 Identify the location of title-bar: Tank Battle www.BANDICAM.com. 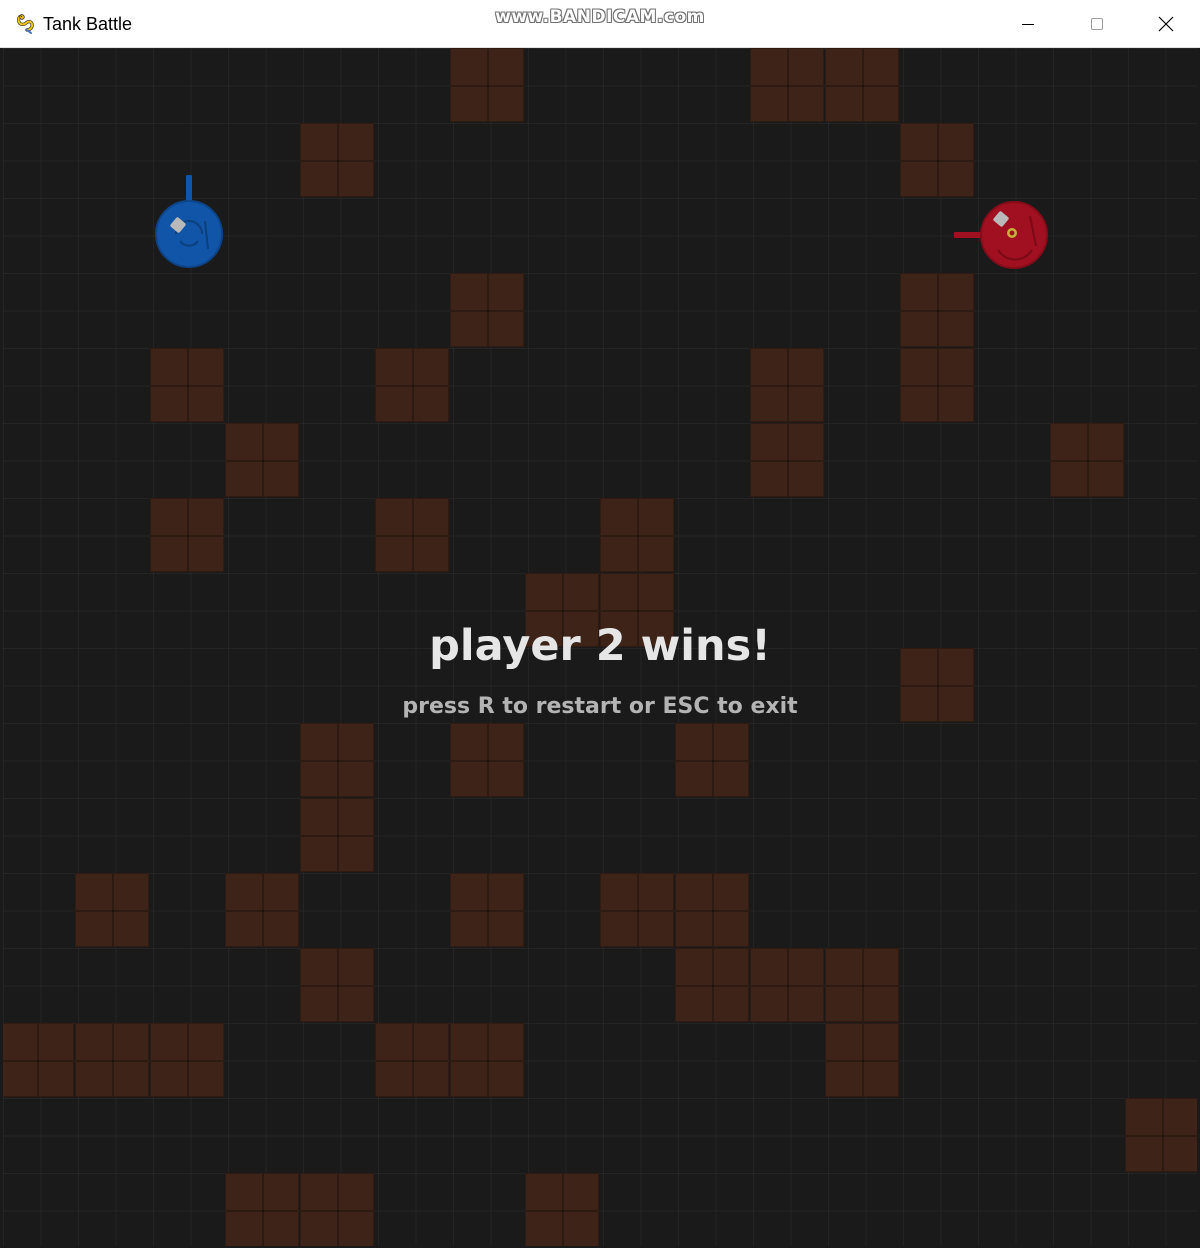
(600, 24).